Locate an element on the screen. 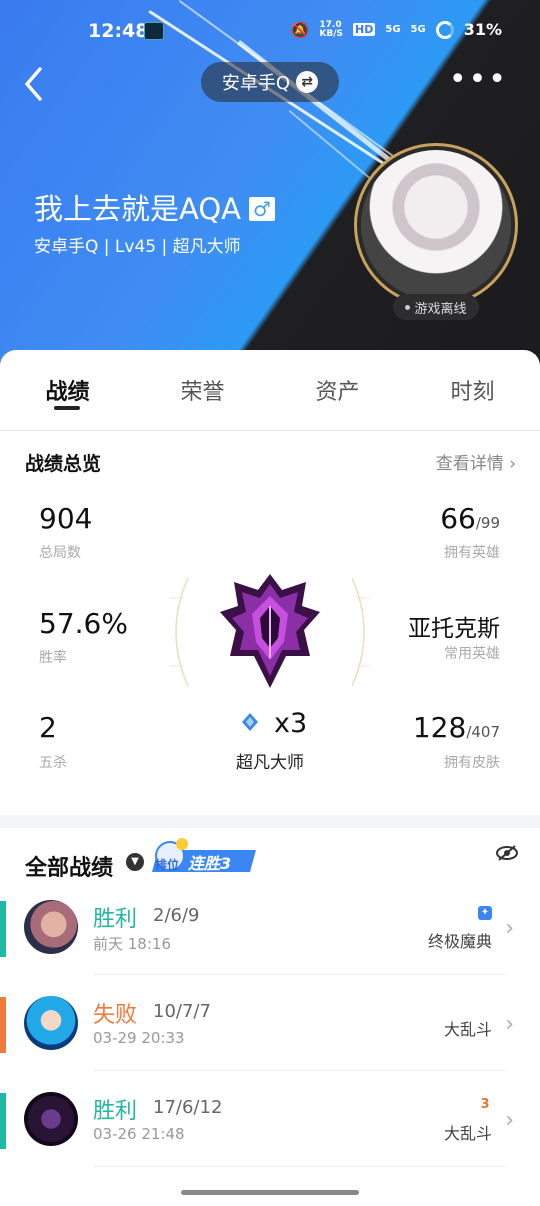 The image size is (540, 1206). view-details-text: 查看详情 is located at coordinates (469, 464).